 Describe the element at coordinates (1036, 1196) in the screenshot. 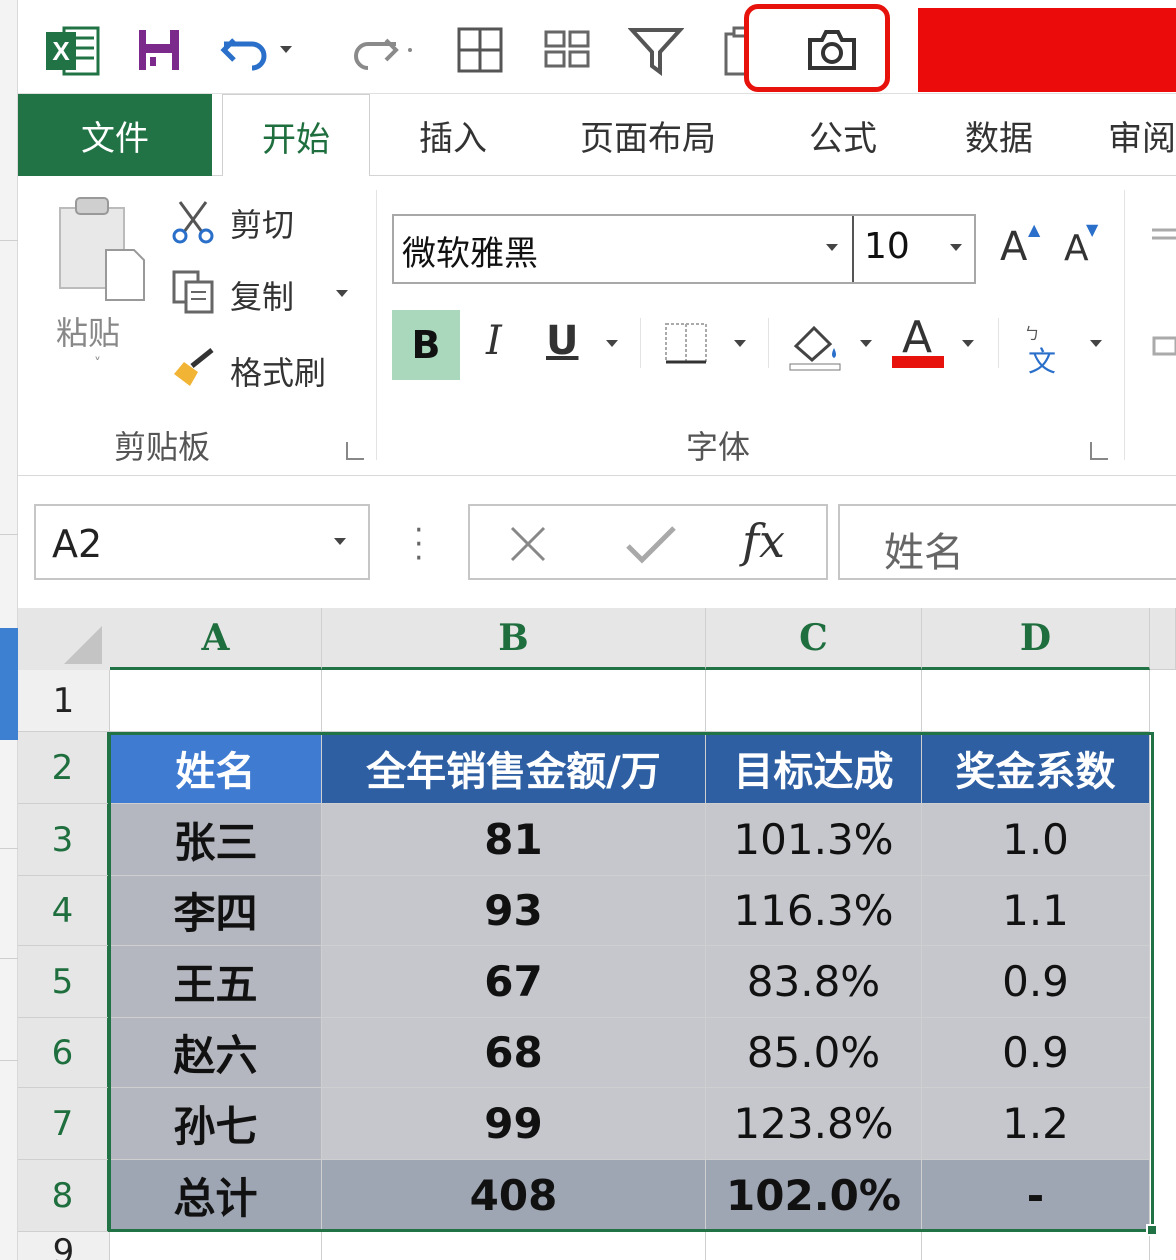

I see `cell-d8: -` at that location.